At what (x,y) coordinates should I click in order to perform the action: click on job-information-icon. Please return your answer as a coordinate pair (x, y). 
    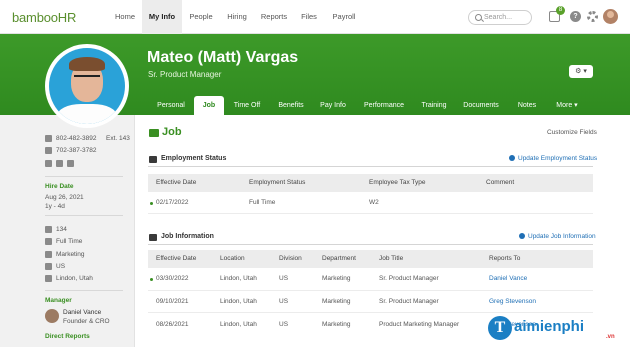
    Looking at the image, I should click on (153, 237).